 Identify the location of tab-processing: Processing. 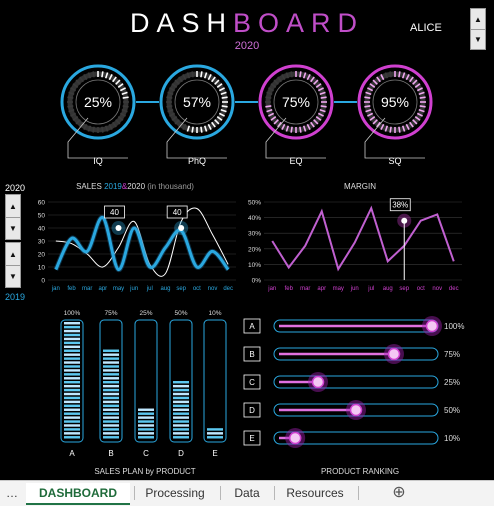
(175, 493).